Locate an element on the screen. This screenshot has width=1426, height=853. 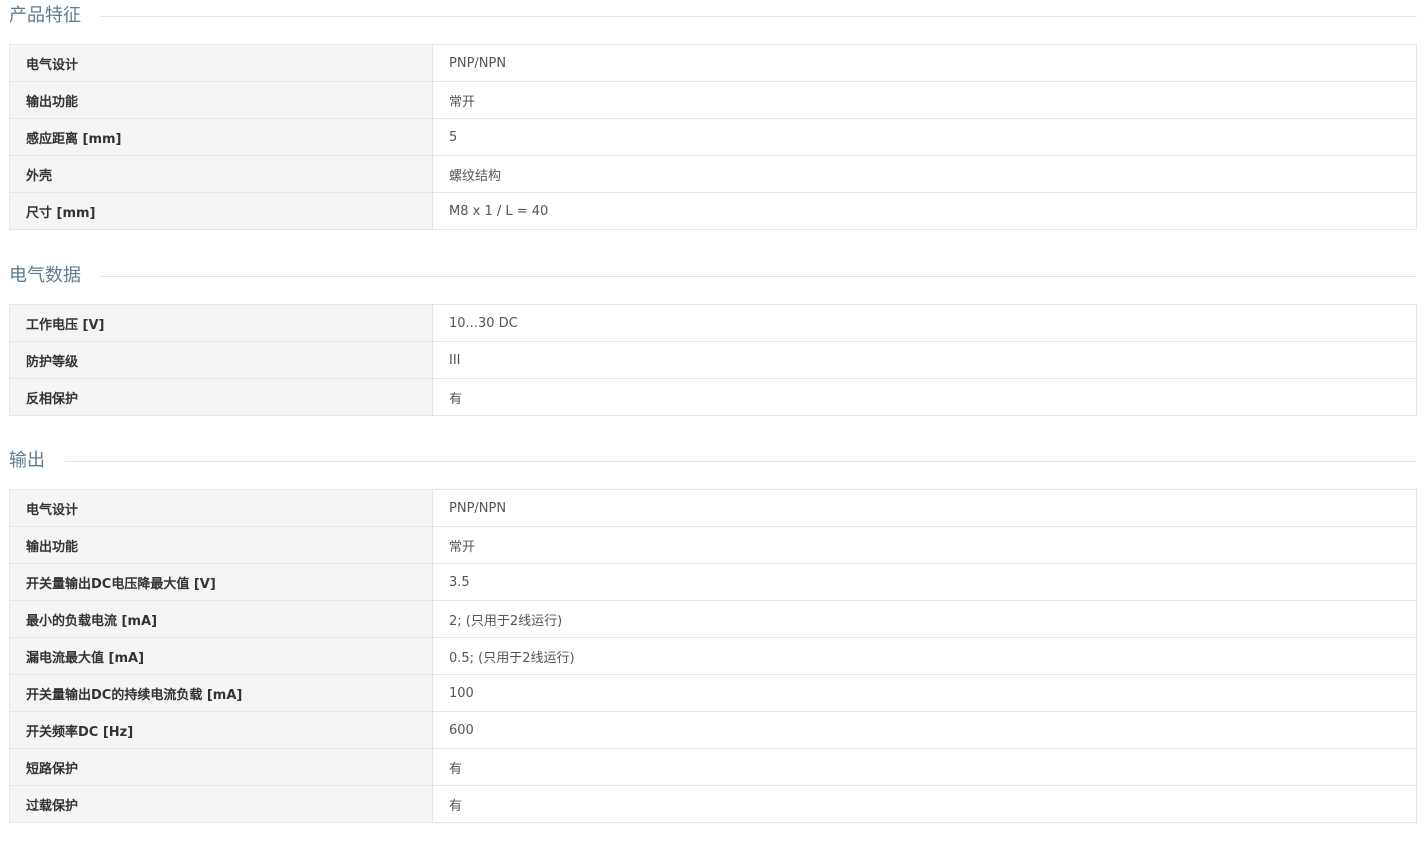
spec-value: M8 x 1 / L = 40 is located at coordinates (924, 211).